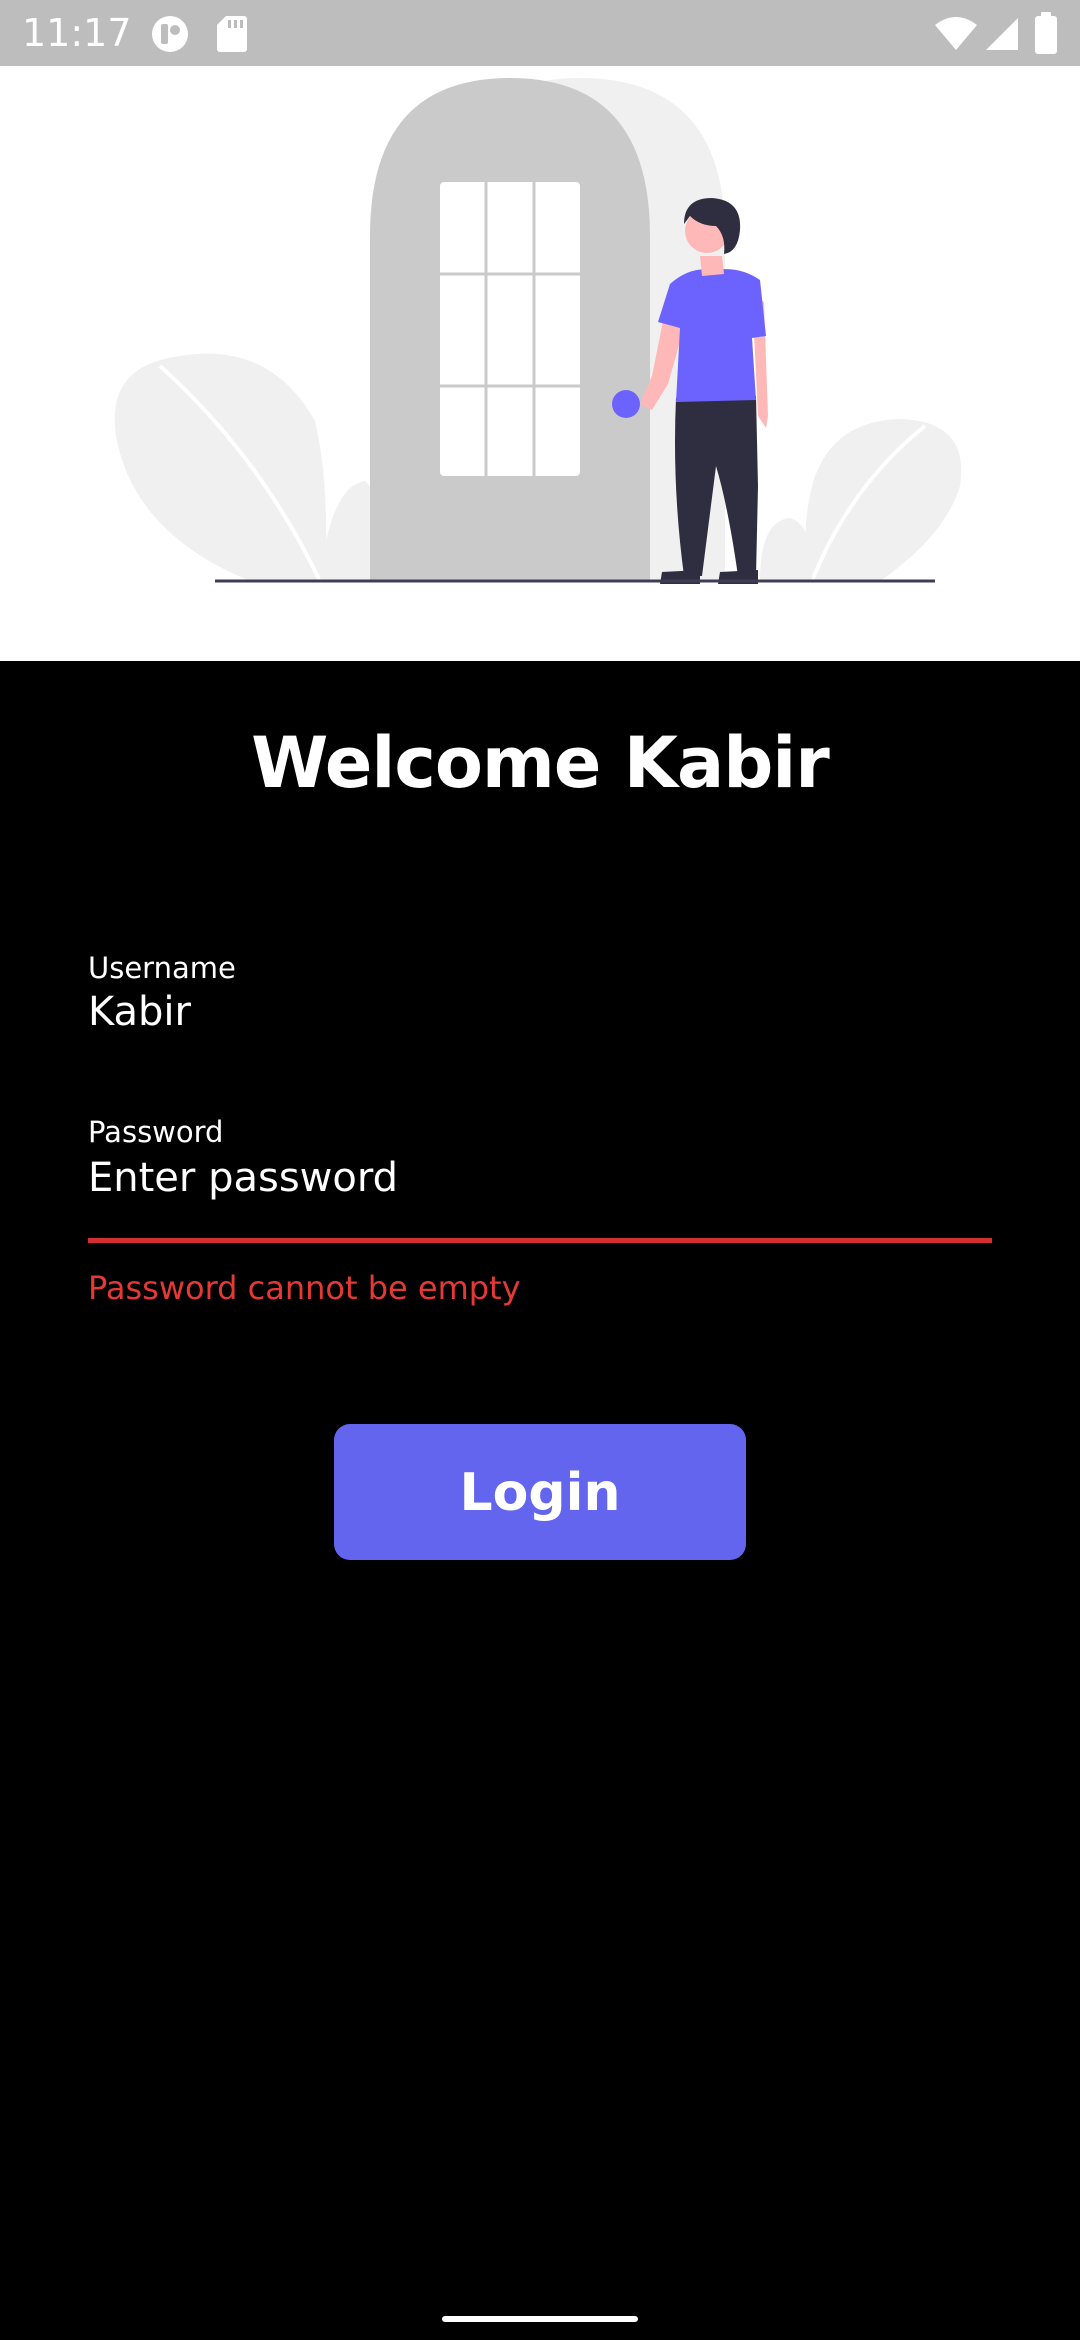 Image resolution: width=1080 pixels, height=2340 pixels. Describe the element at coordinates (156, 1132) in the screenshot. I see `password-label: Password` at that location.